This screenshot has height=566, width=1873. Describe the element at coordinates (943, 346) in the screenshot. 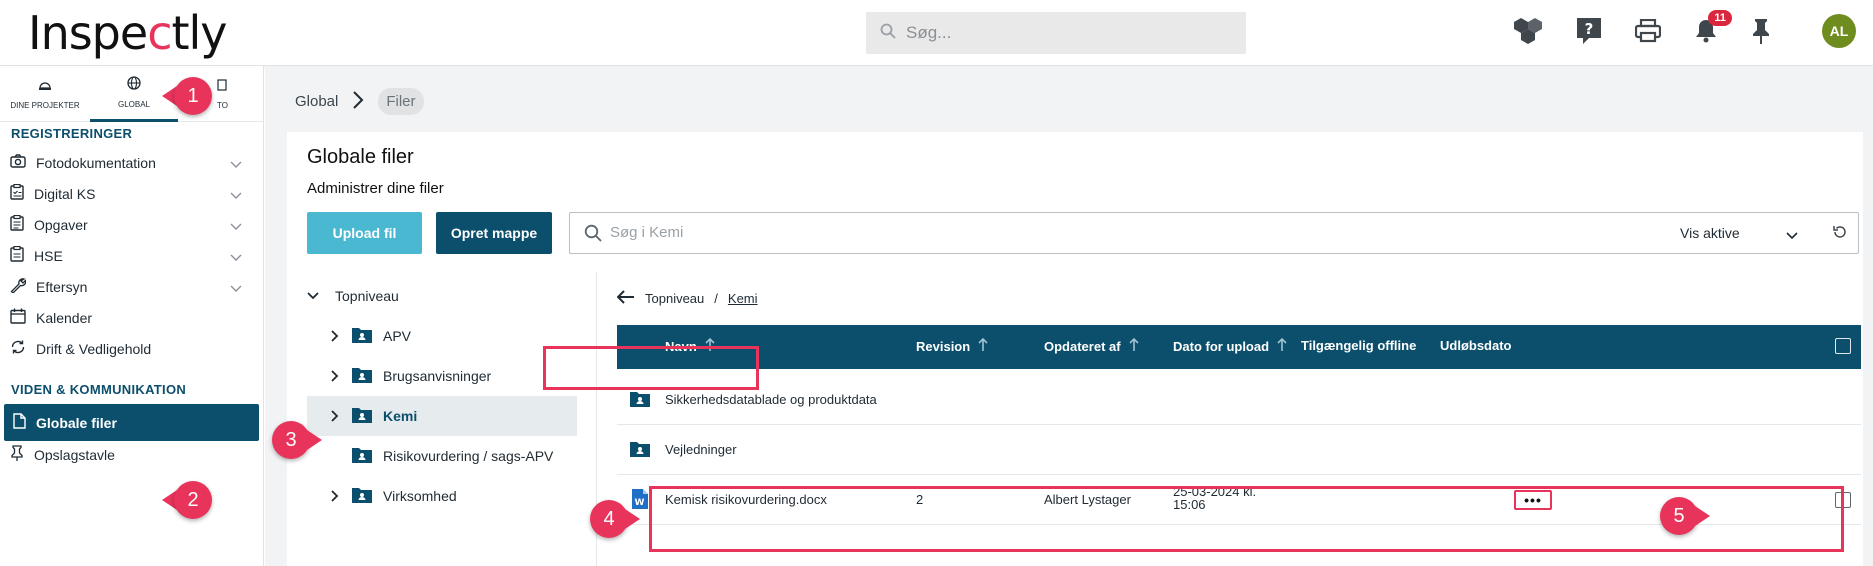

I see `column-header-label: Revision` at that location.